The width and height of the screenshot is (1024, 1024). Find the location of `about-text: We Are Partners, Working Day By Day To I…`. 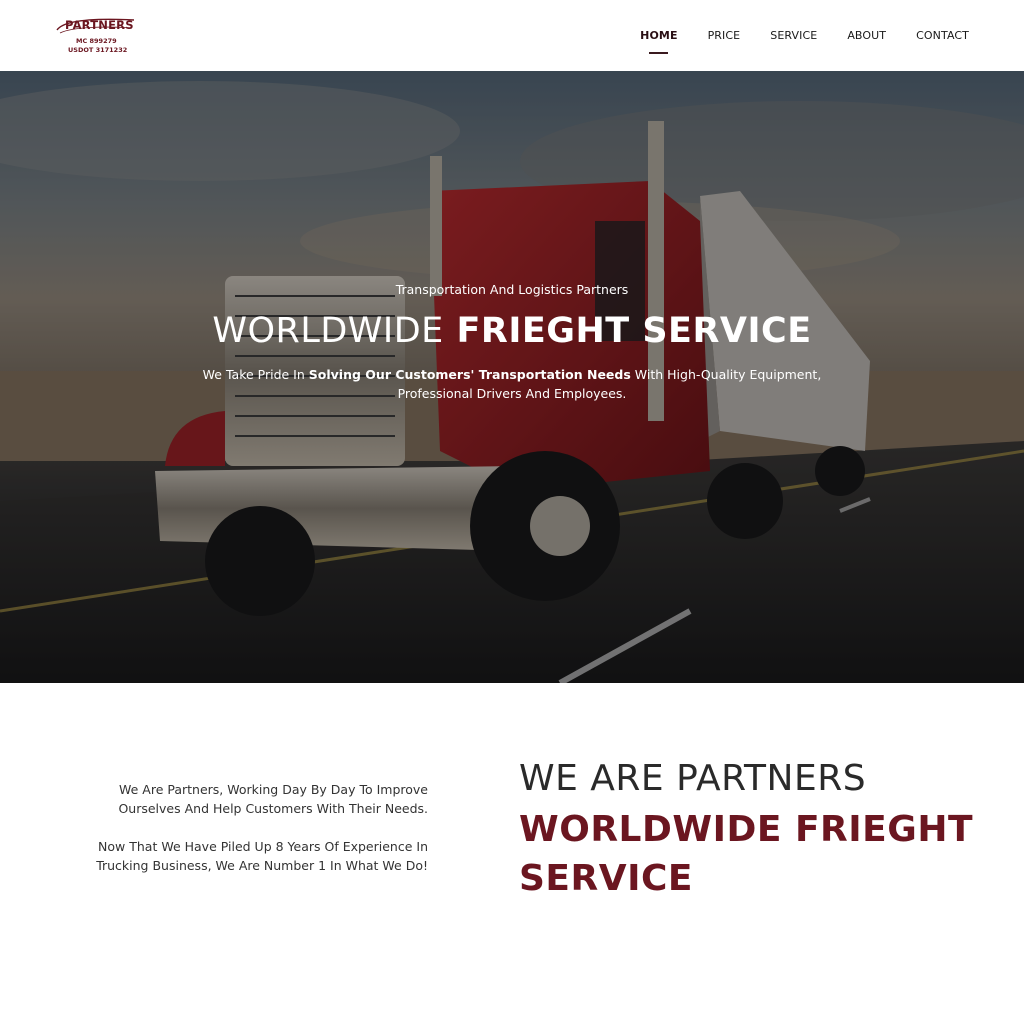

about-text: We Are Partners, Working Day By Day To I… is located at coordinates (248, 827).